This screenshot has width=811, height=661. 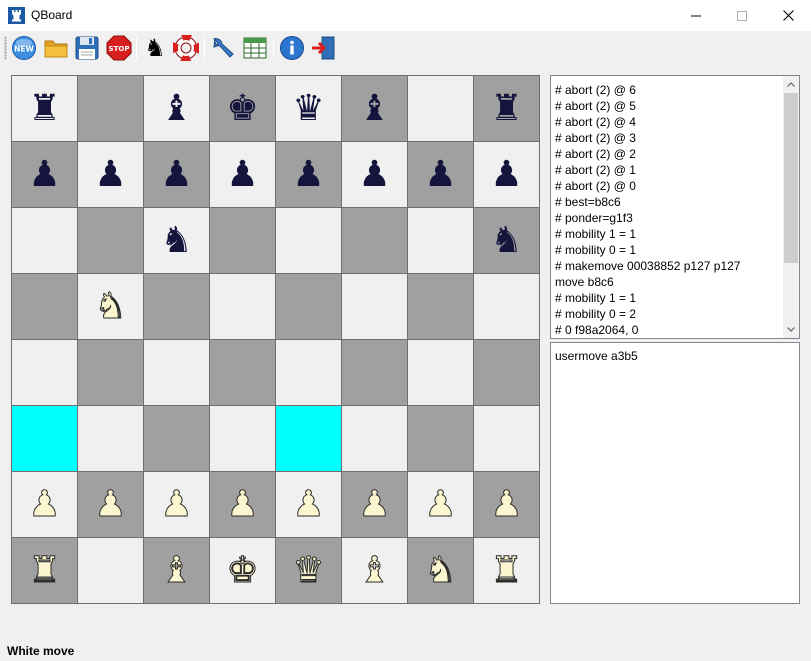 What do you see at coordinates (242, 570) in the screenshot?
I see `square-d1: ♚` at bounding box center [242, 570].